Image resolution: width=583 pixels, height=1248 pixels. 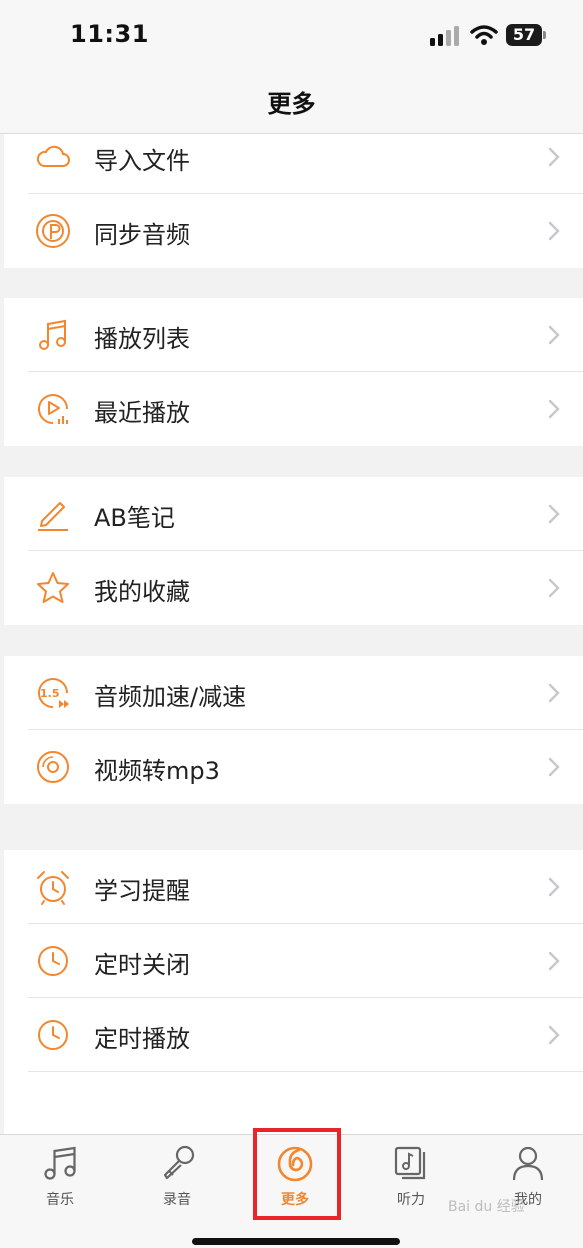 I want to click on wifi-icon, so click(x=484, y=35).